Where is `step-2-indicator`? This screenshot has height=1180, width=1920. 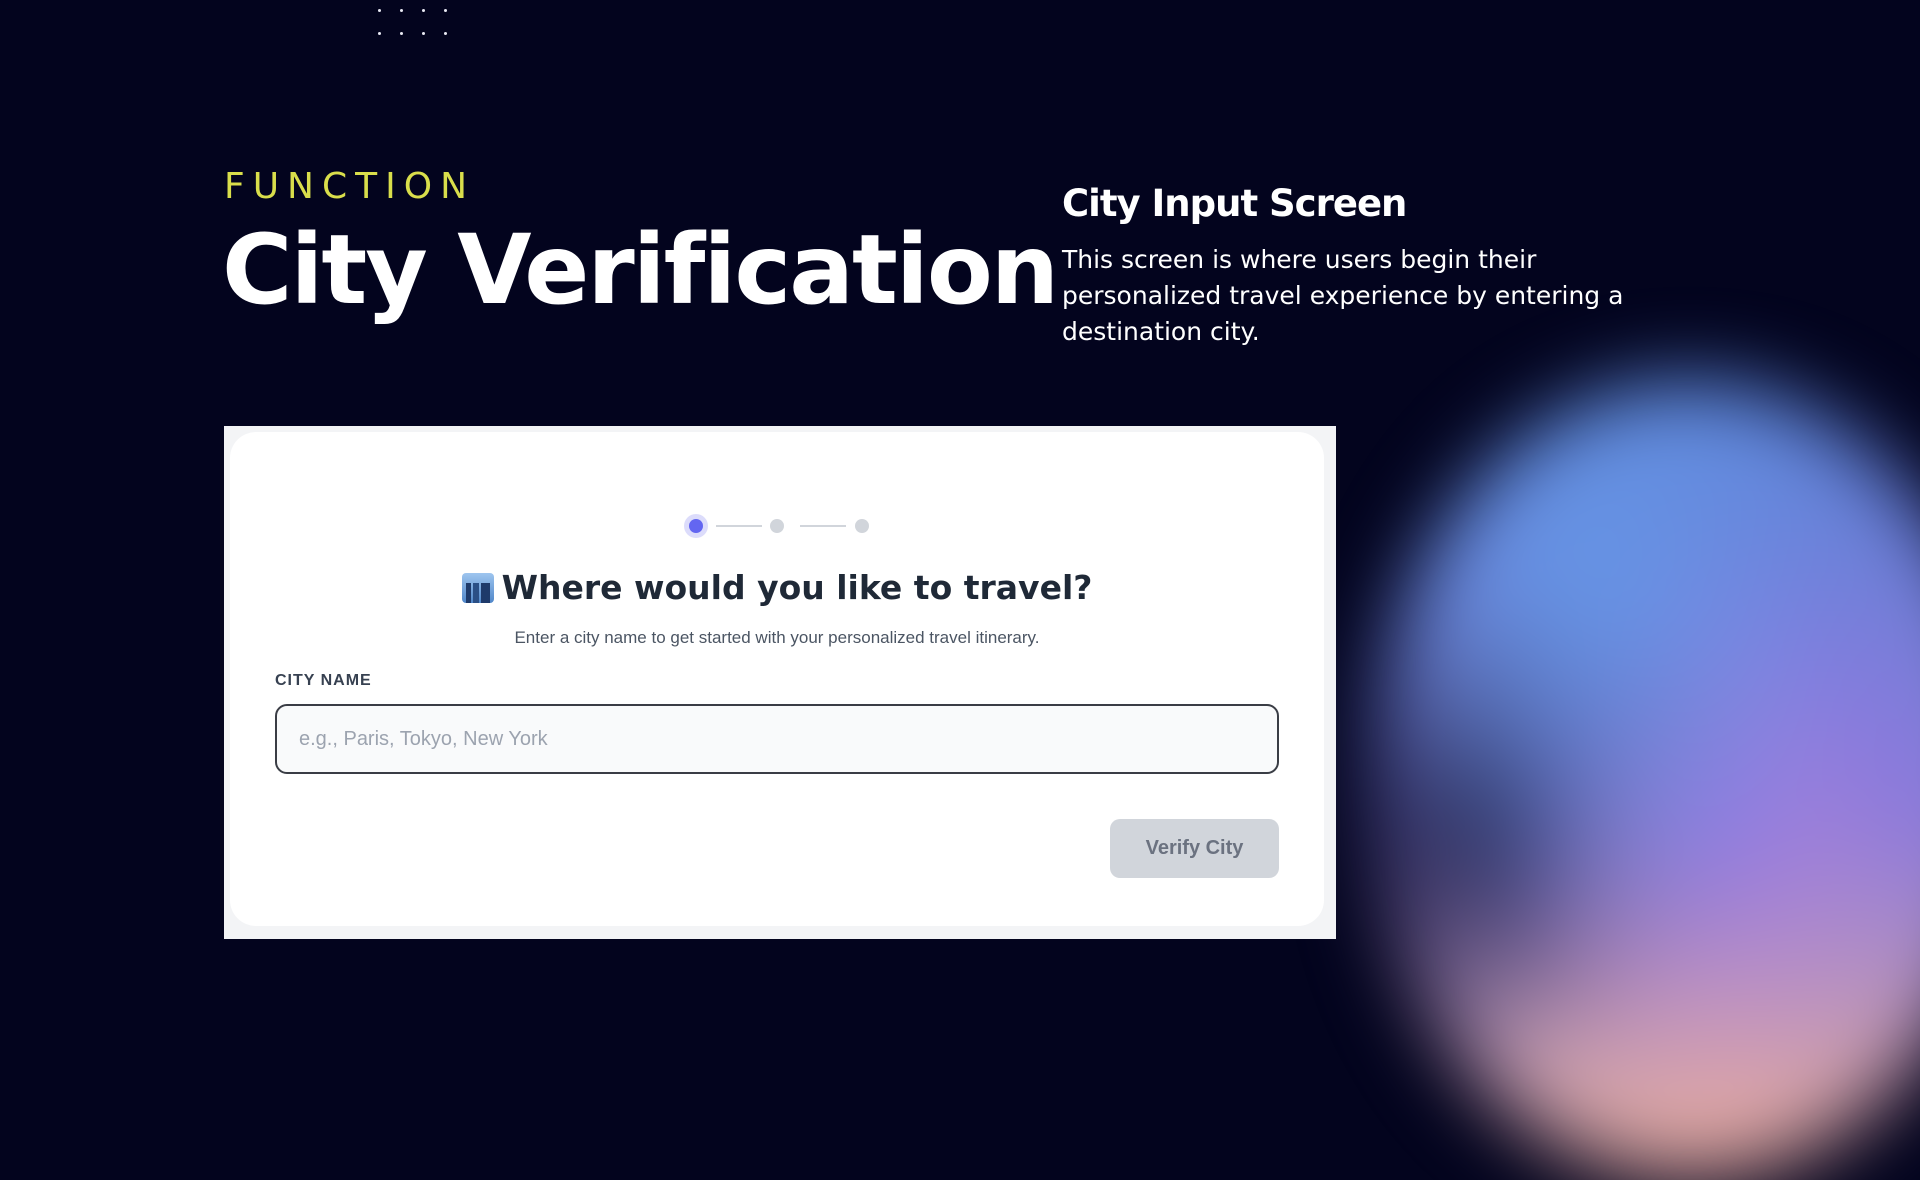 step-2-indicator is located at coordinates (777, 526).